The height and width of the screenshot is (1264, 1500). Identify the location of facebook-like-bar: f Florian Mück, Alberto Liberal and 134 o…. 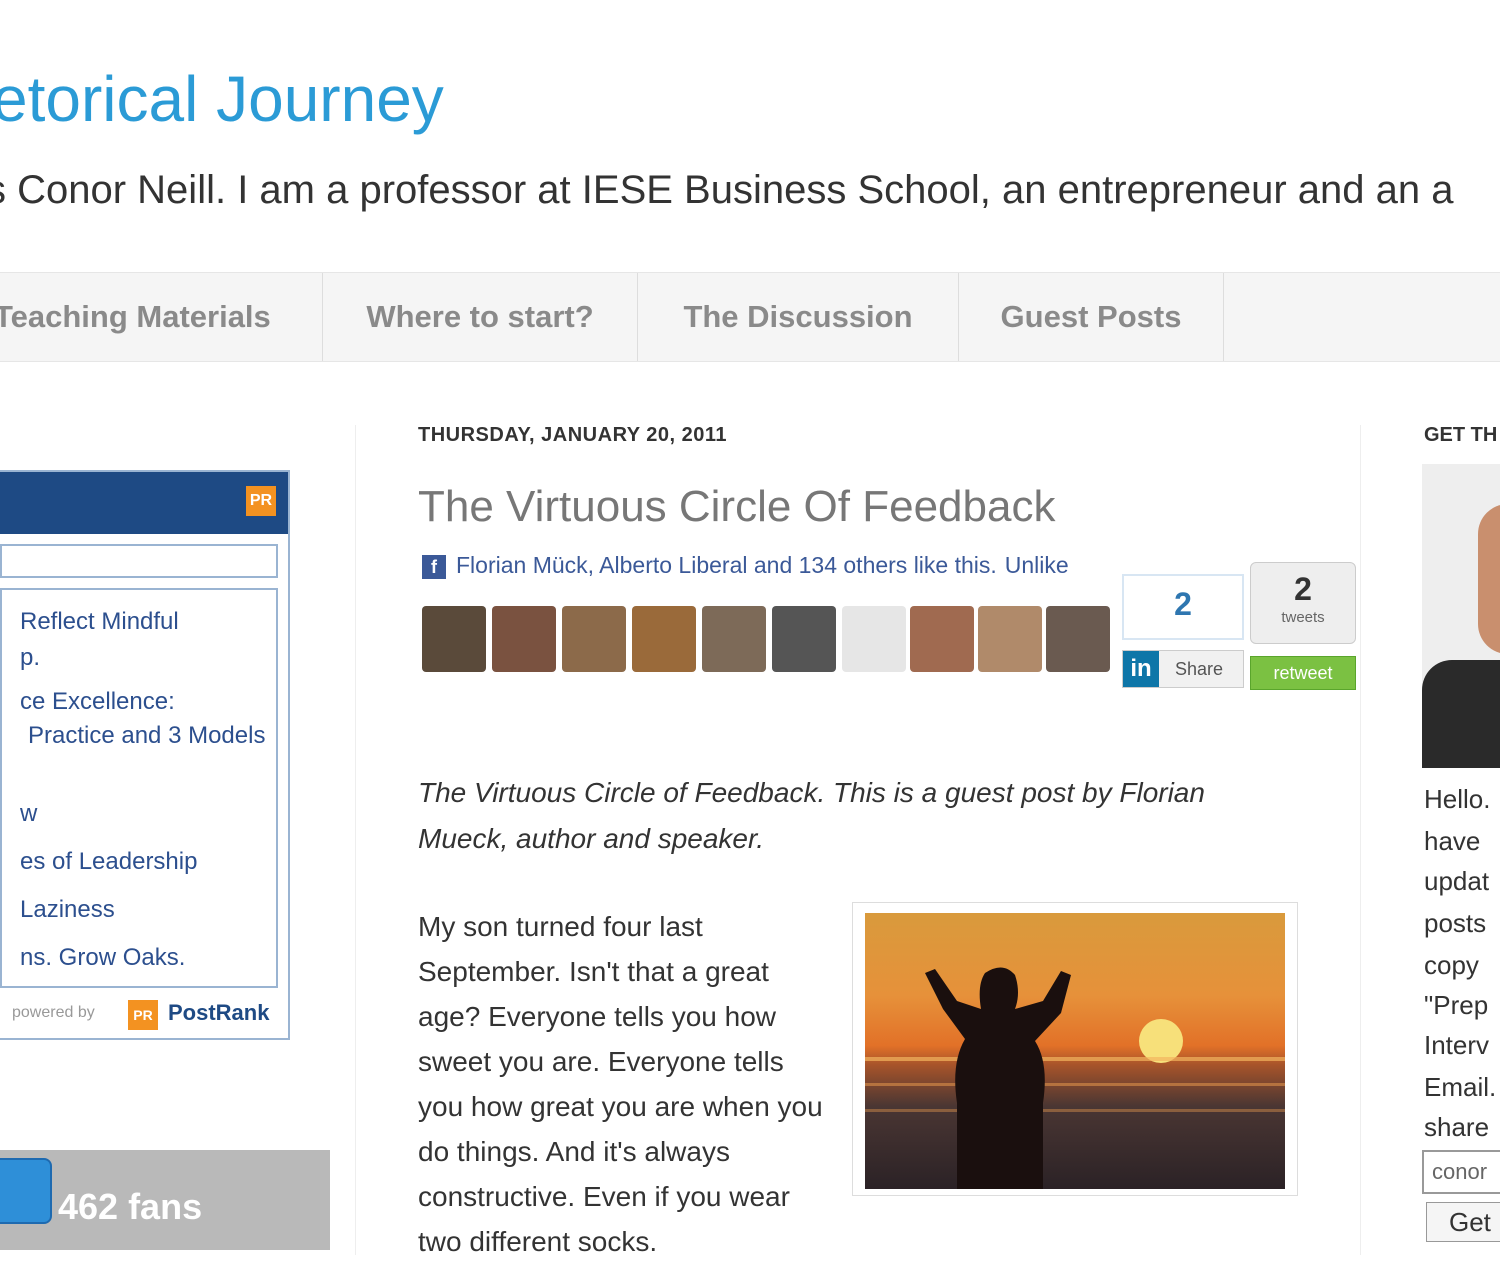
(745, 565).